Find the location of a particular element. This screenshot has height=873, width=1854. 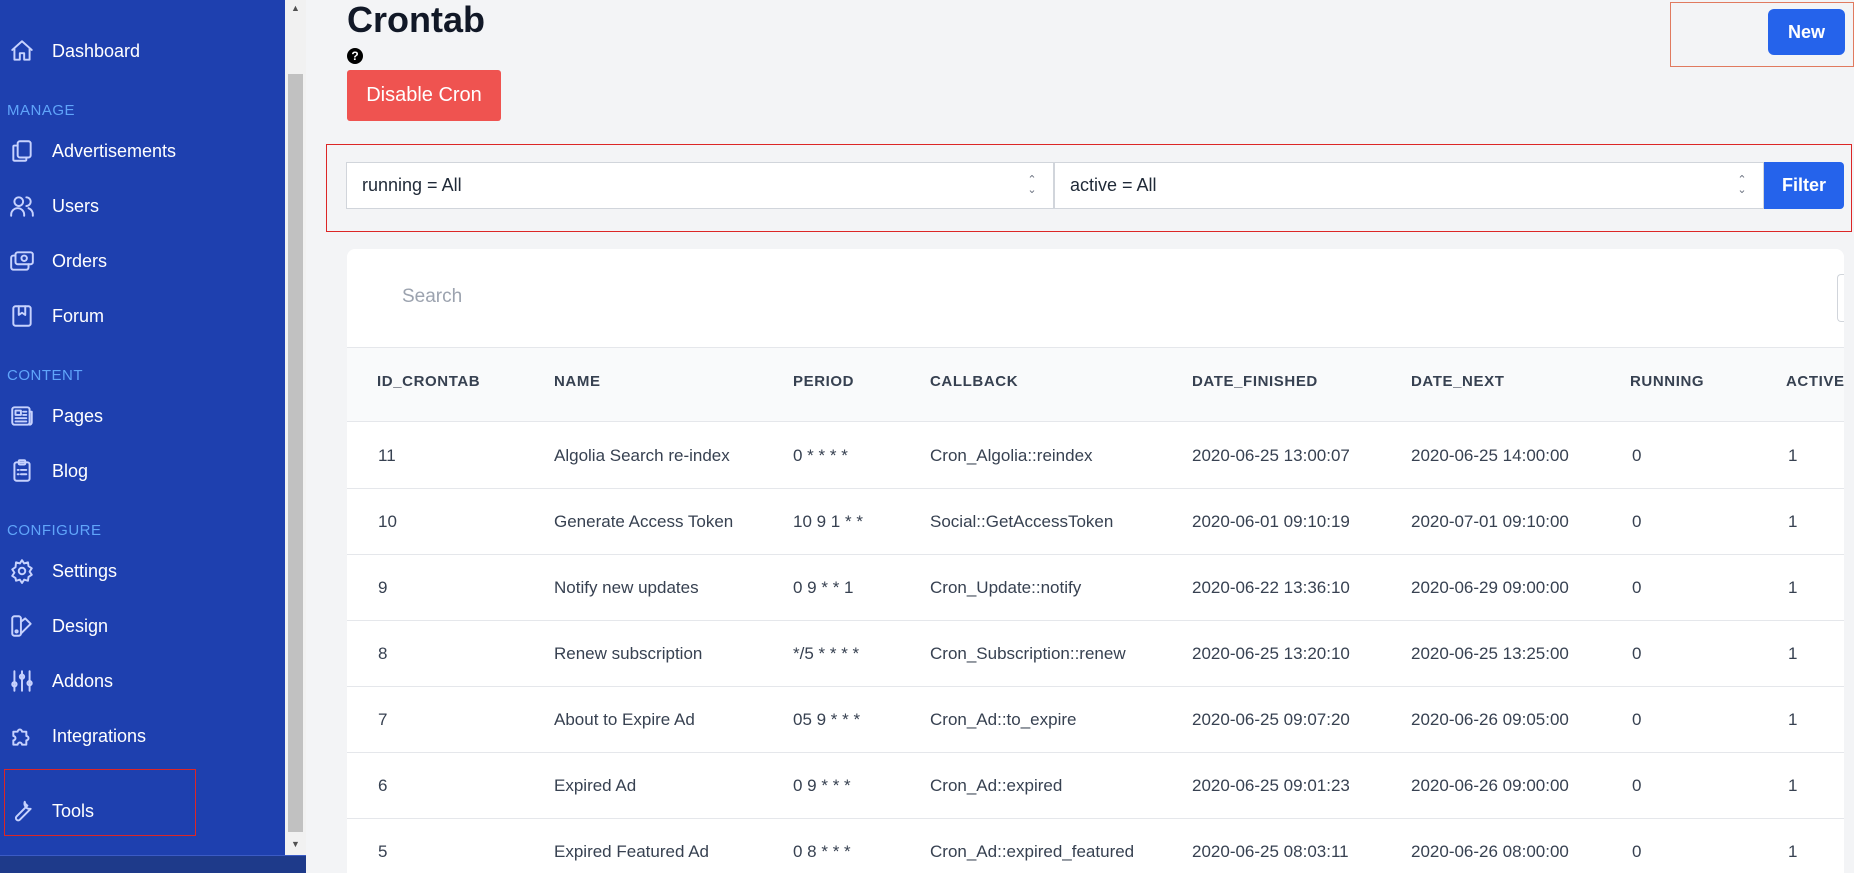

gear-icon is located at coordinates (22, 571).